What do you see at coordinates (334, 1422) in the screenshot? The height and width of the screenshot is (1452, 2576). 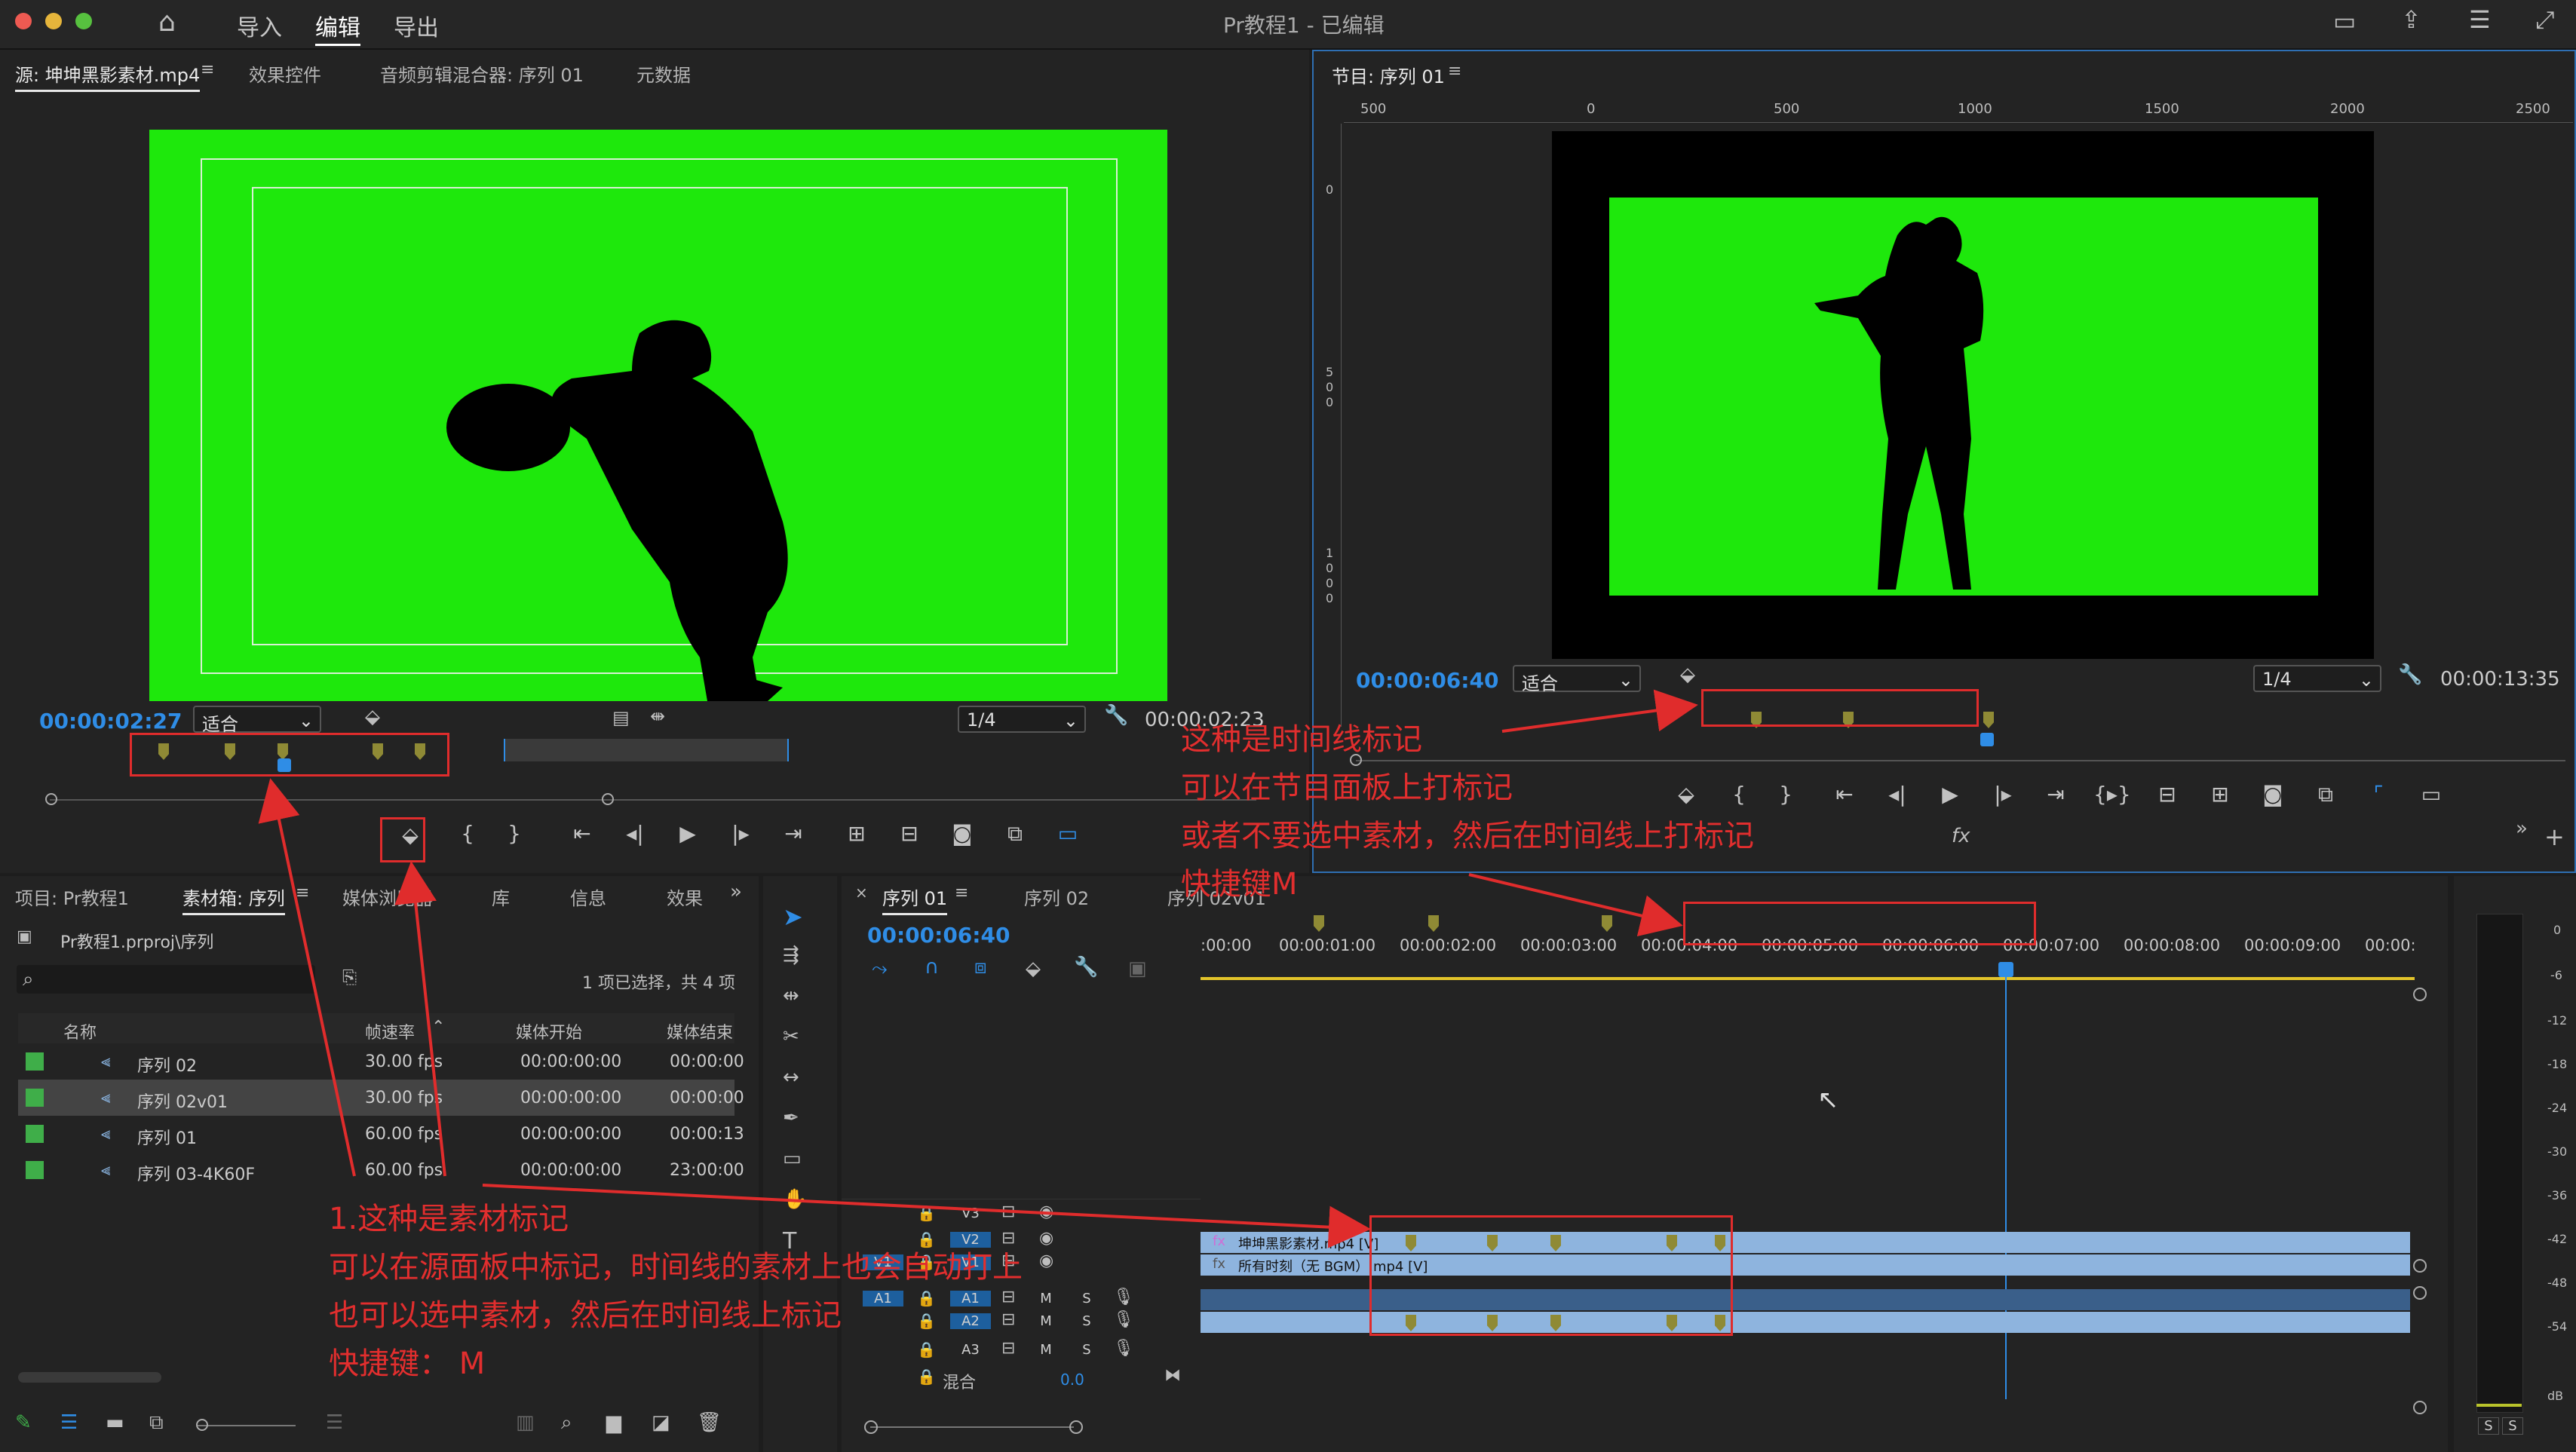 I see `sort-icons-icon: ☰` at bounding box center [334, 1422].